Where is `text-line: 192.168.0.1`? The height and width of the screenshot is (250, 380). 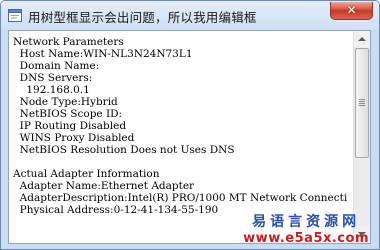 text-line: 192.168.0.1 is located at coordinates (51, 90).